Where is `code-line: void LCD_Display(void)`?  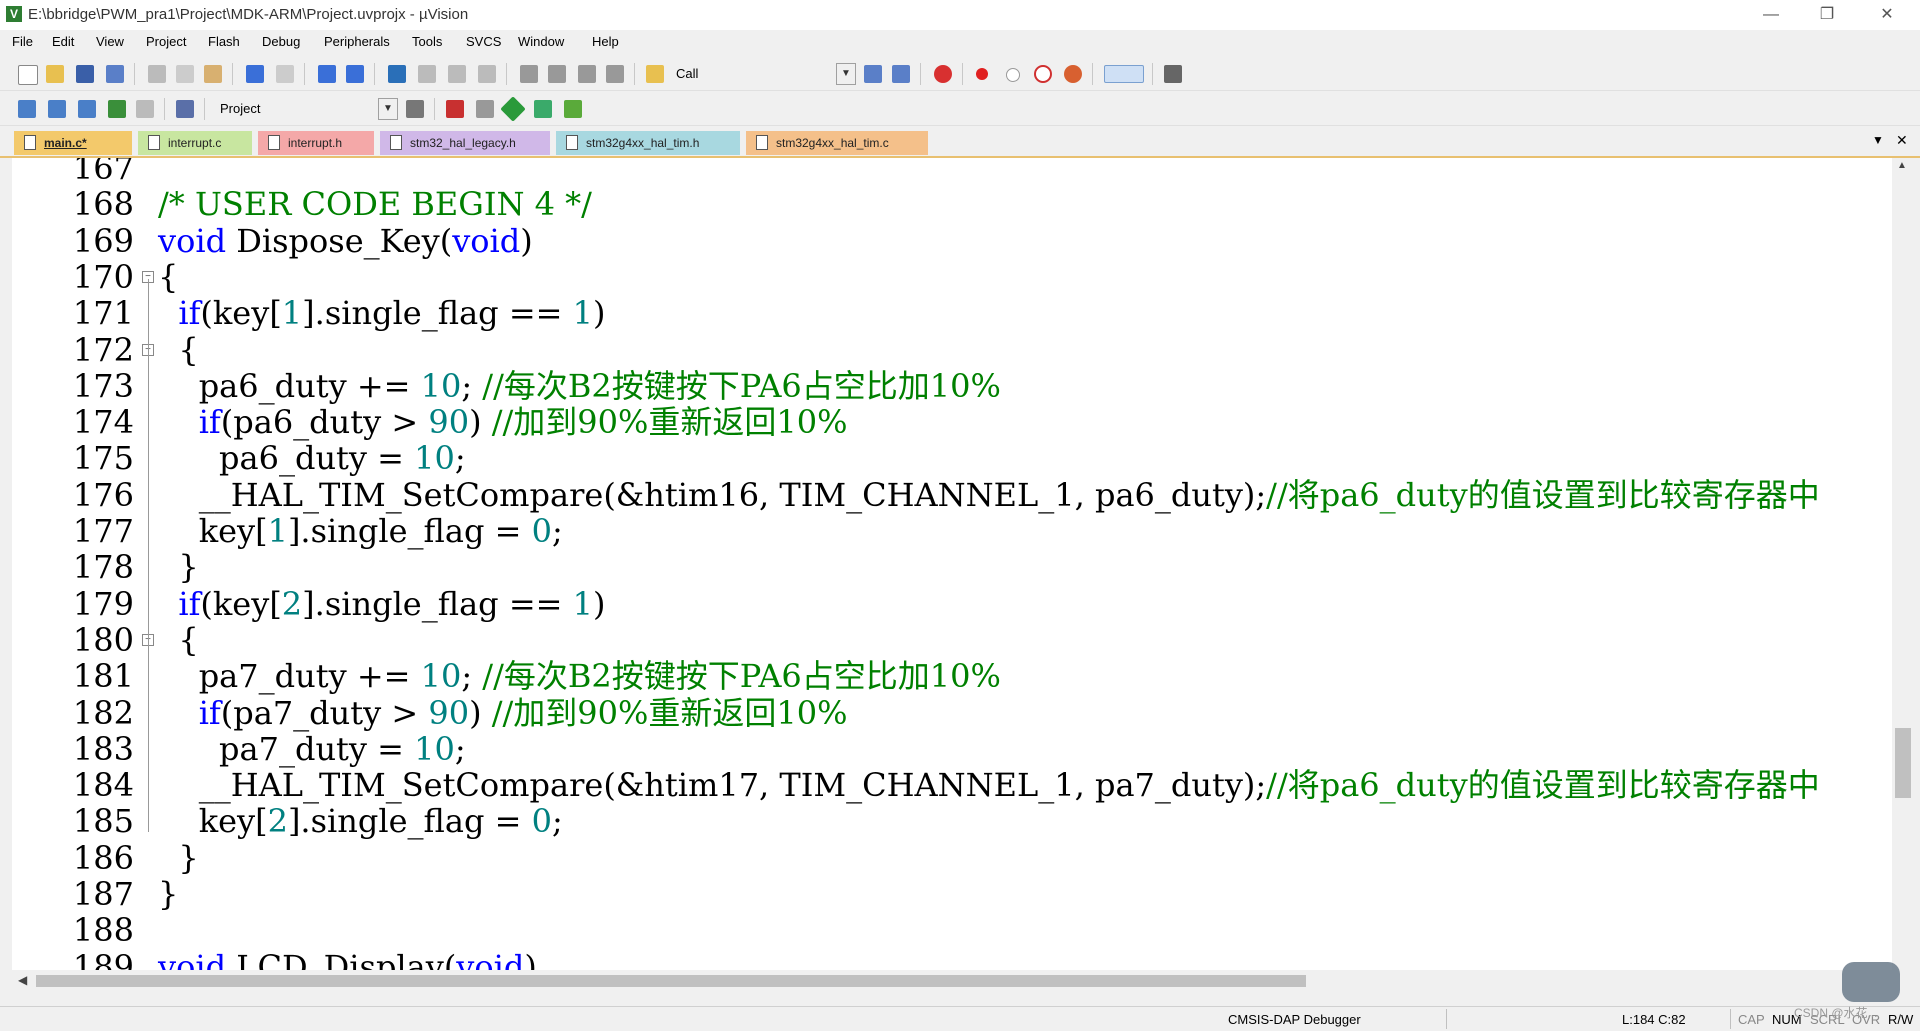 code-line: void LCD_Display(void) is located at coordinates (347, 959).